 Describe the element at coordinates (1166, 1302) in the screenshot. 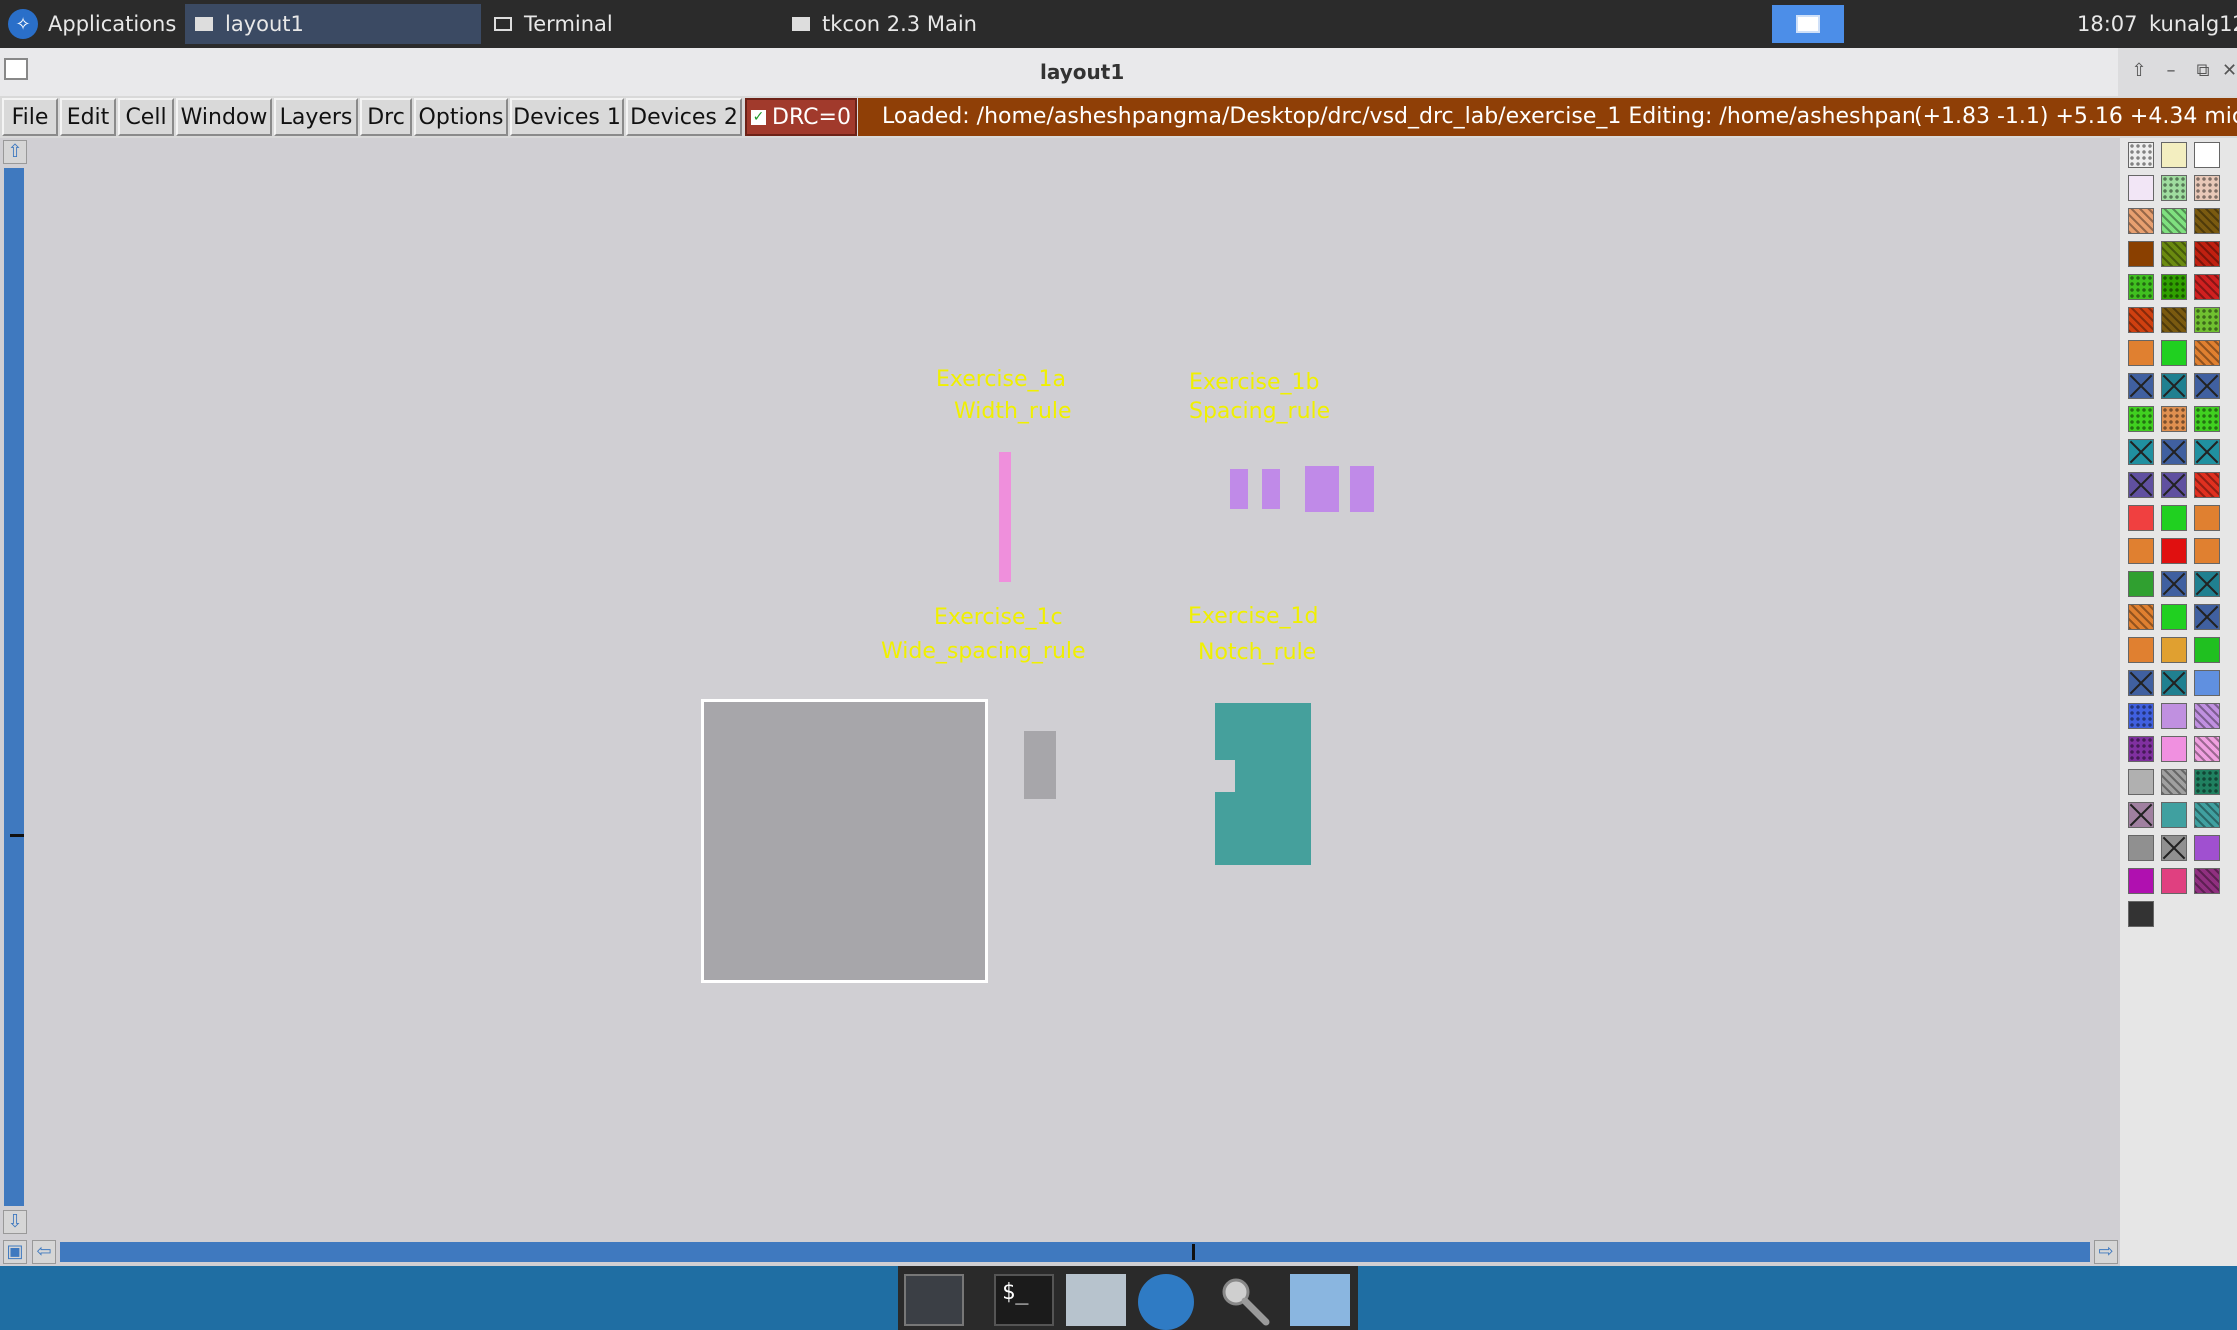

I see `web-browser-icon` at that location.